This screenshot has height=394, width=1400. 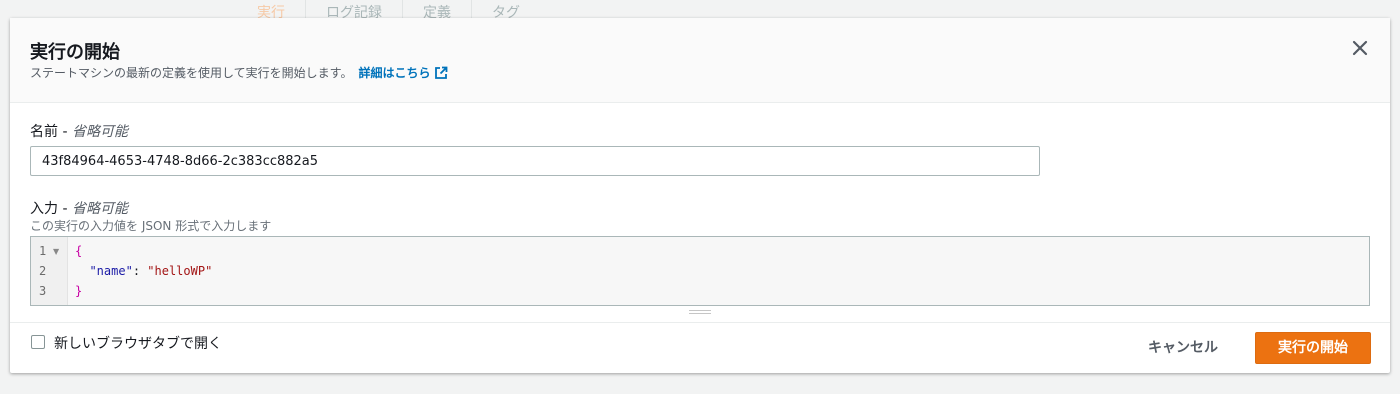 I want to click on tab-tags: タグ, so click(x=506, y=10).